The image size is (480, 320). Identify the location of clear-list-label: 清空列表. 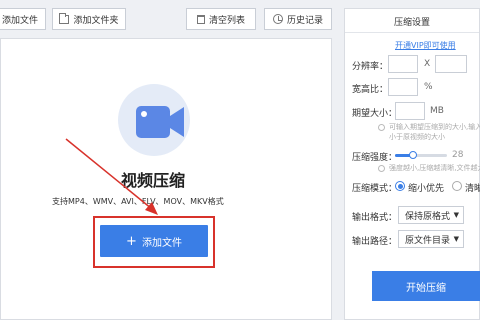
(226, 20).